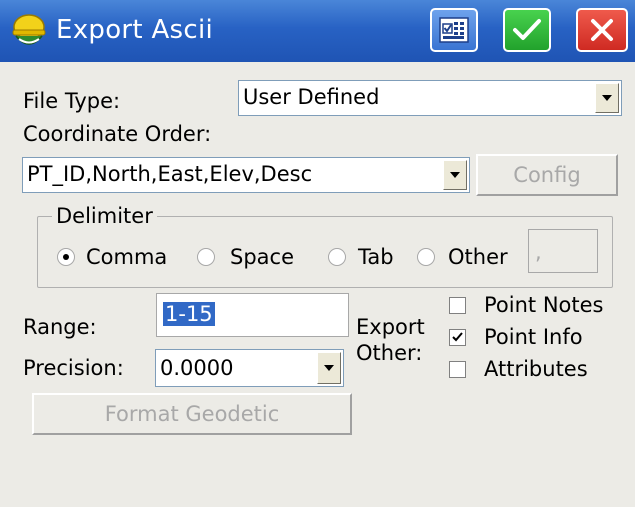 The width and height of the screenshot is (635, 507). What do you see at coordinates (73, 368) in the screenshot?
I see `precision-label: Precision:` at bounding box center [73, 368].